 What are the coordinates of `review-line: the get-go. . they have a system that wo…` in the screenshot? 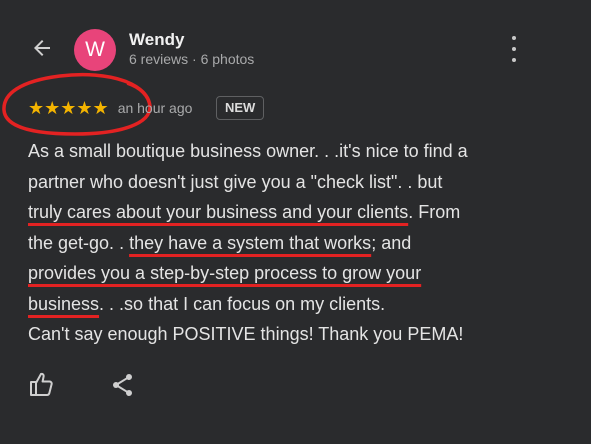 It's located at (220, 242).